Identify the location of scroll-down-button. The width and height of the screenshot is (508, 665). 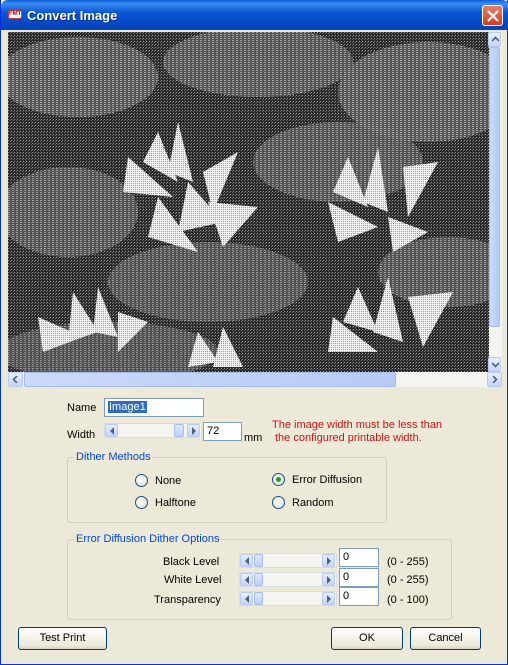
(494, 364).